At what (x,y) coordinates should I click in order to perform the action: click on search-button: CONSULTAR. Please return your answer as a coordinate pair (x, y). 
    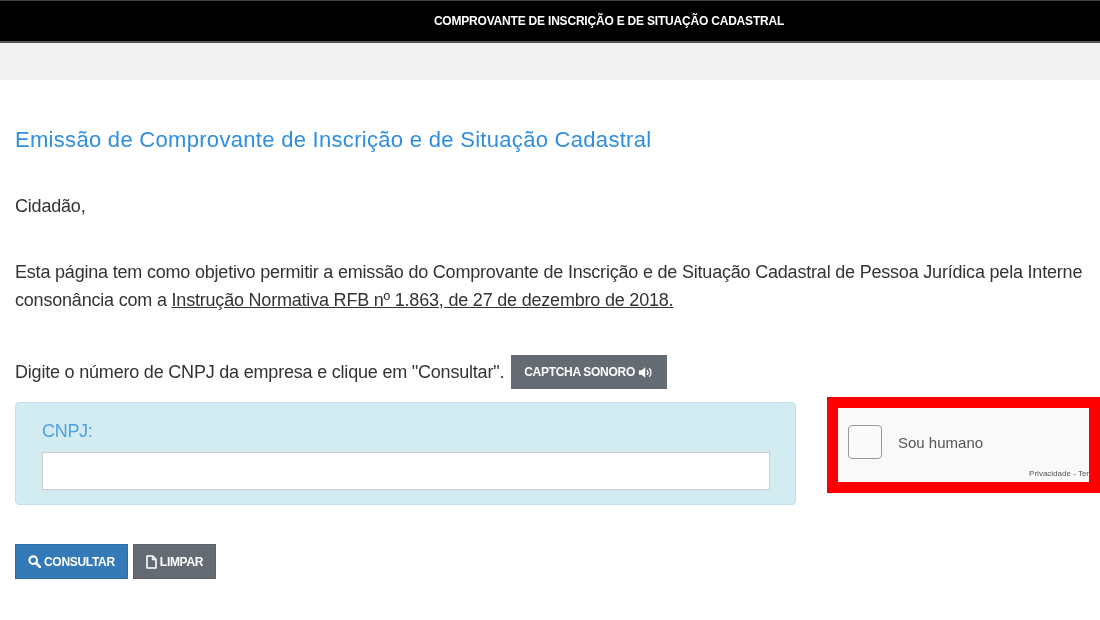
    Looking at the image, I should click on (71, 561).